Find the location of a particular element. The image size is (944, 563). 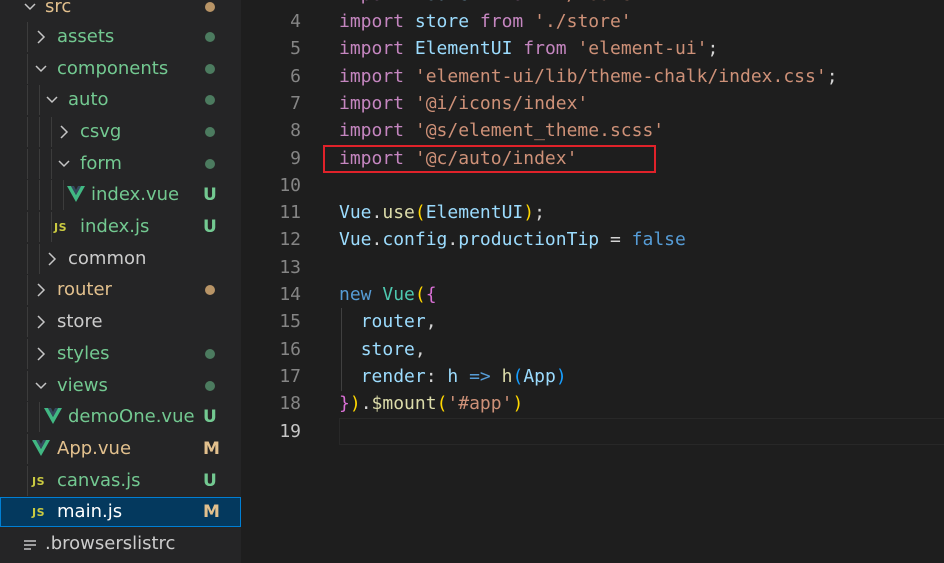

folder-router: router is located at coordinates (120, 290).